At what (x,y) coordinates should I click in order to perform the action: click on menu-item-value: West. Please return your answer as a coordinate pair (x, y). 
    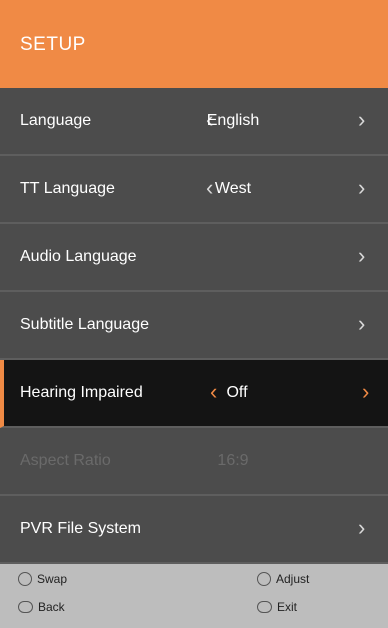
    Looking at the image, I should click on (233, 188).